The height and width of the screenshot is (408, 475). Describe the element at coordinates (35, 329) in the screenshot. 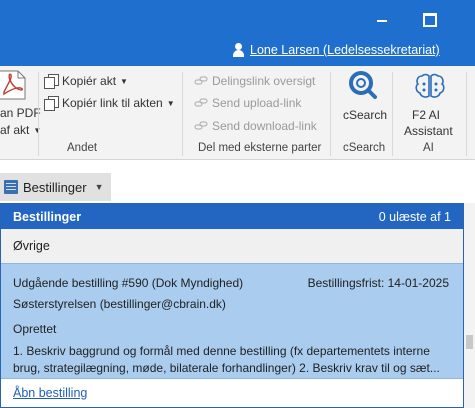

I see `order-status: Oprettet` at that location.